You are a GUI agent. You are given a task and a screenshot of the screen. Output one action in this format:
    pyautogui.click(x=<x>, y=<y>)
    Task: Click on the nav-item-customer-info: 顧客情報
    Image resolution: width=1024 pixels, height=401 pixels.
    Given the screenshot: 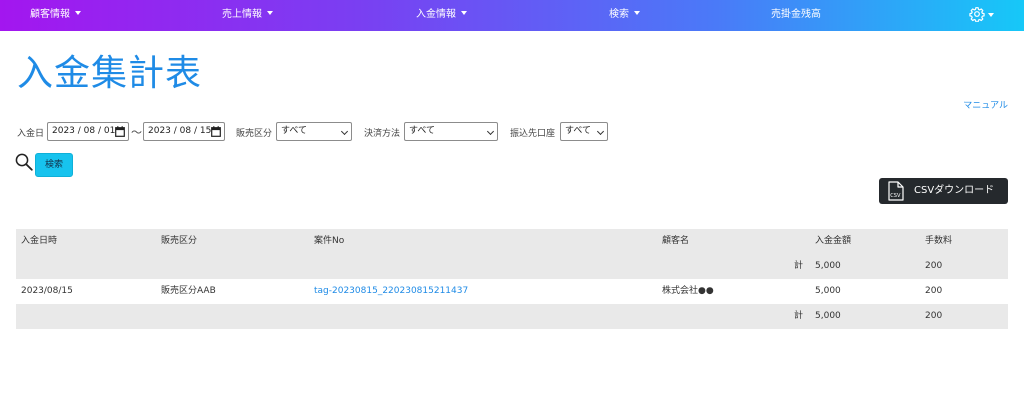 What is the action you would take?
    pyautogui.click(x=55, y=15)
    